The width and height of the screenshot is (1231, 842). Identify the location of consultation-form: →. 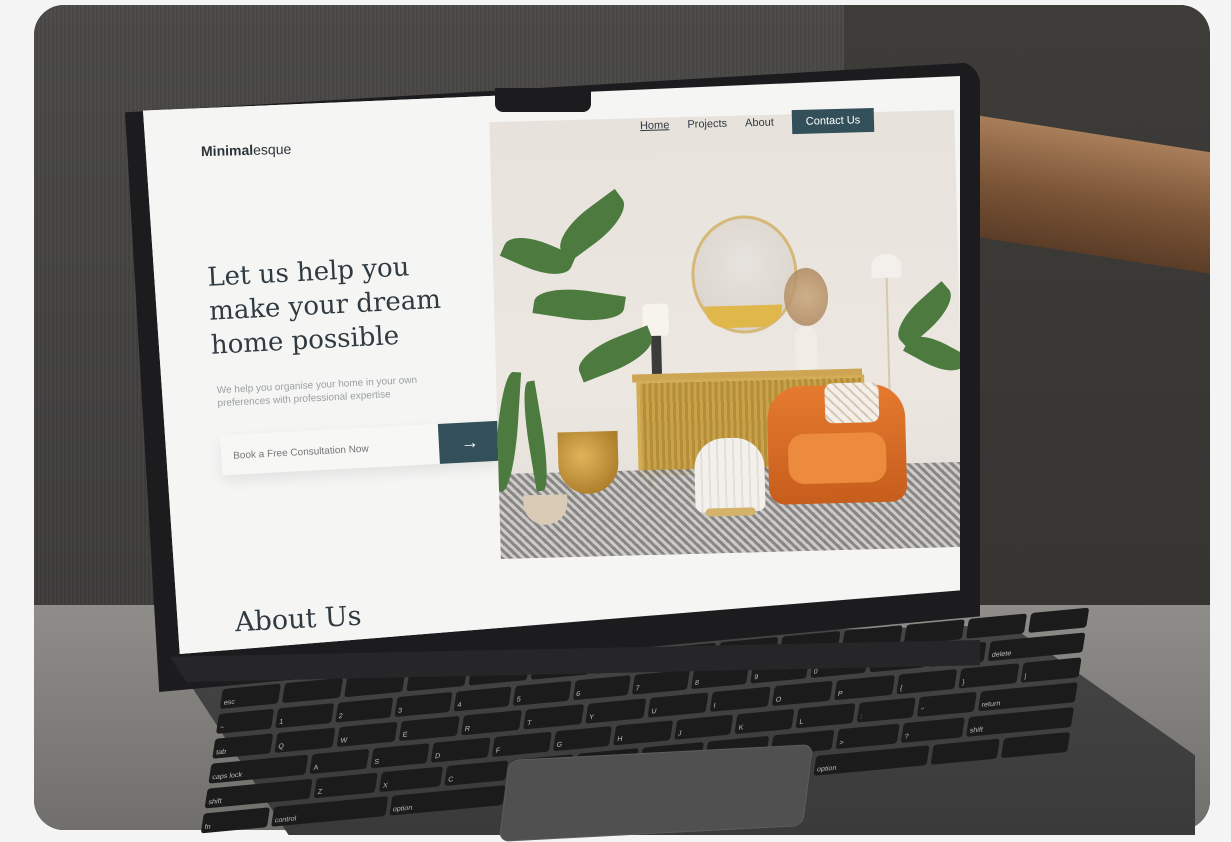
(361, 449).